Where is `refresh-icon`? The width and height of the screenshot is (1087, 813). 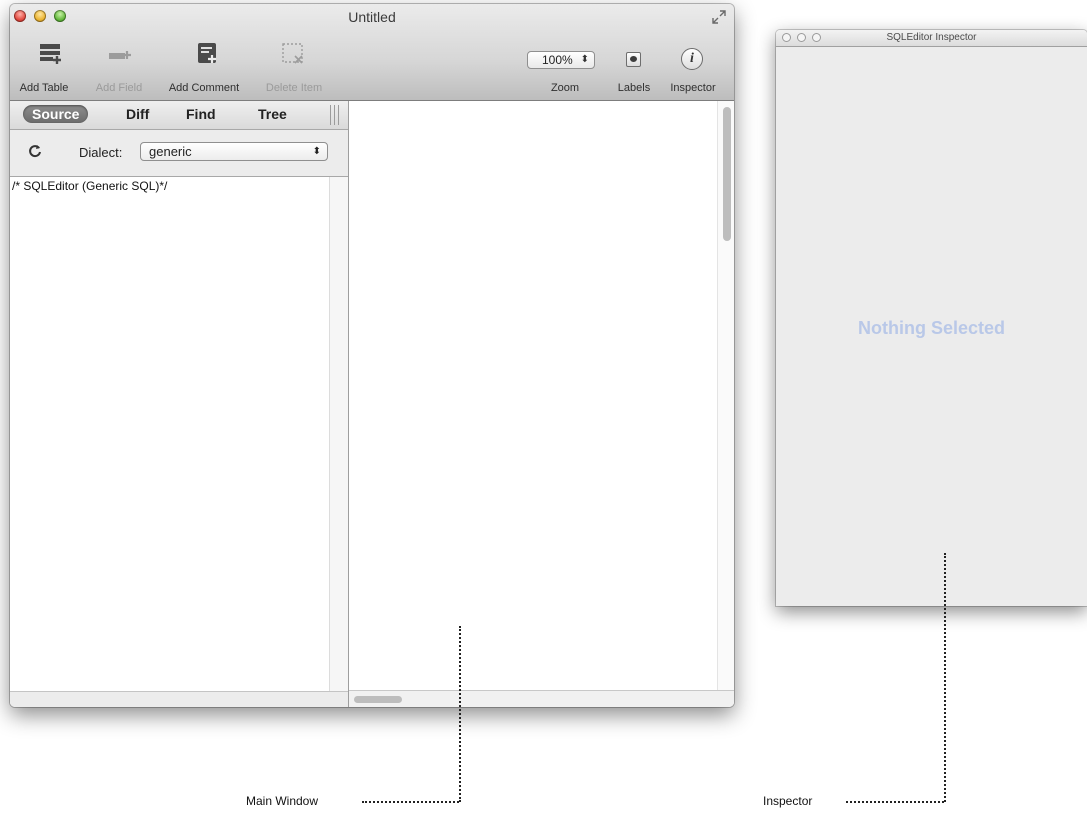 refresh-icon is located at coordinates (35, 151).